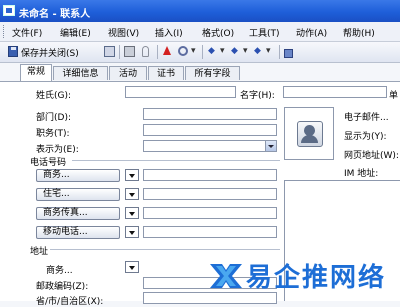  What do you see at coordinates (9, 10) in the screenshot?
I see `contact-app-icon` at bounding box center [9, 10].